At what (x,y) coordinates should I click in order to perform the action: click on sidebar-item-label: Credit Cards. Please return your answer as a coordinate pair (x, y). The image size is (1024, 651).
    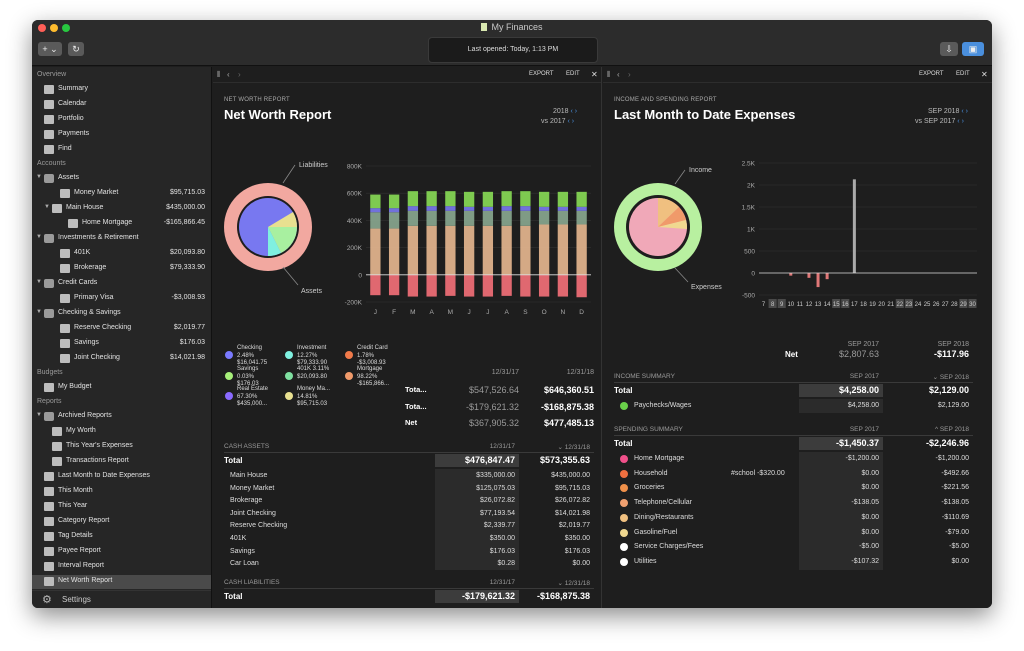
    Looking at the image, I should click on (78, 282).